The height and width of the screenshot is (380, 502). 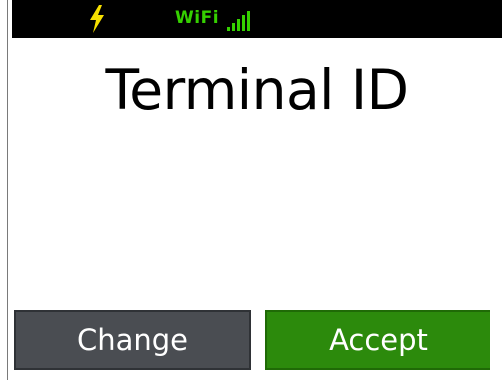 What do you see at coordinates (197, 18) in the screenshot?
I see `wifi-label: WiFi` at bounding box center [197, 18].